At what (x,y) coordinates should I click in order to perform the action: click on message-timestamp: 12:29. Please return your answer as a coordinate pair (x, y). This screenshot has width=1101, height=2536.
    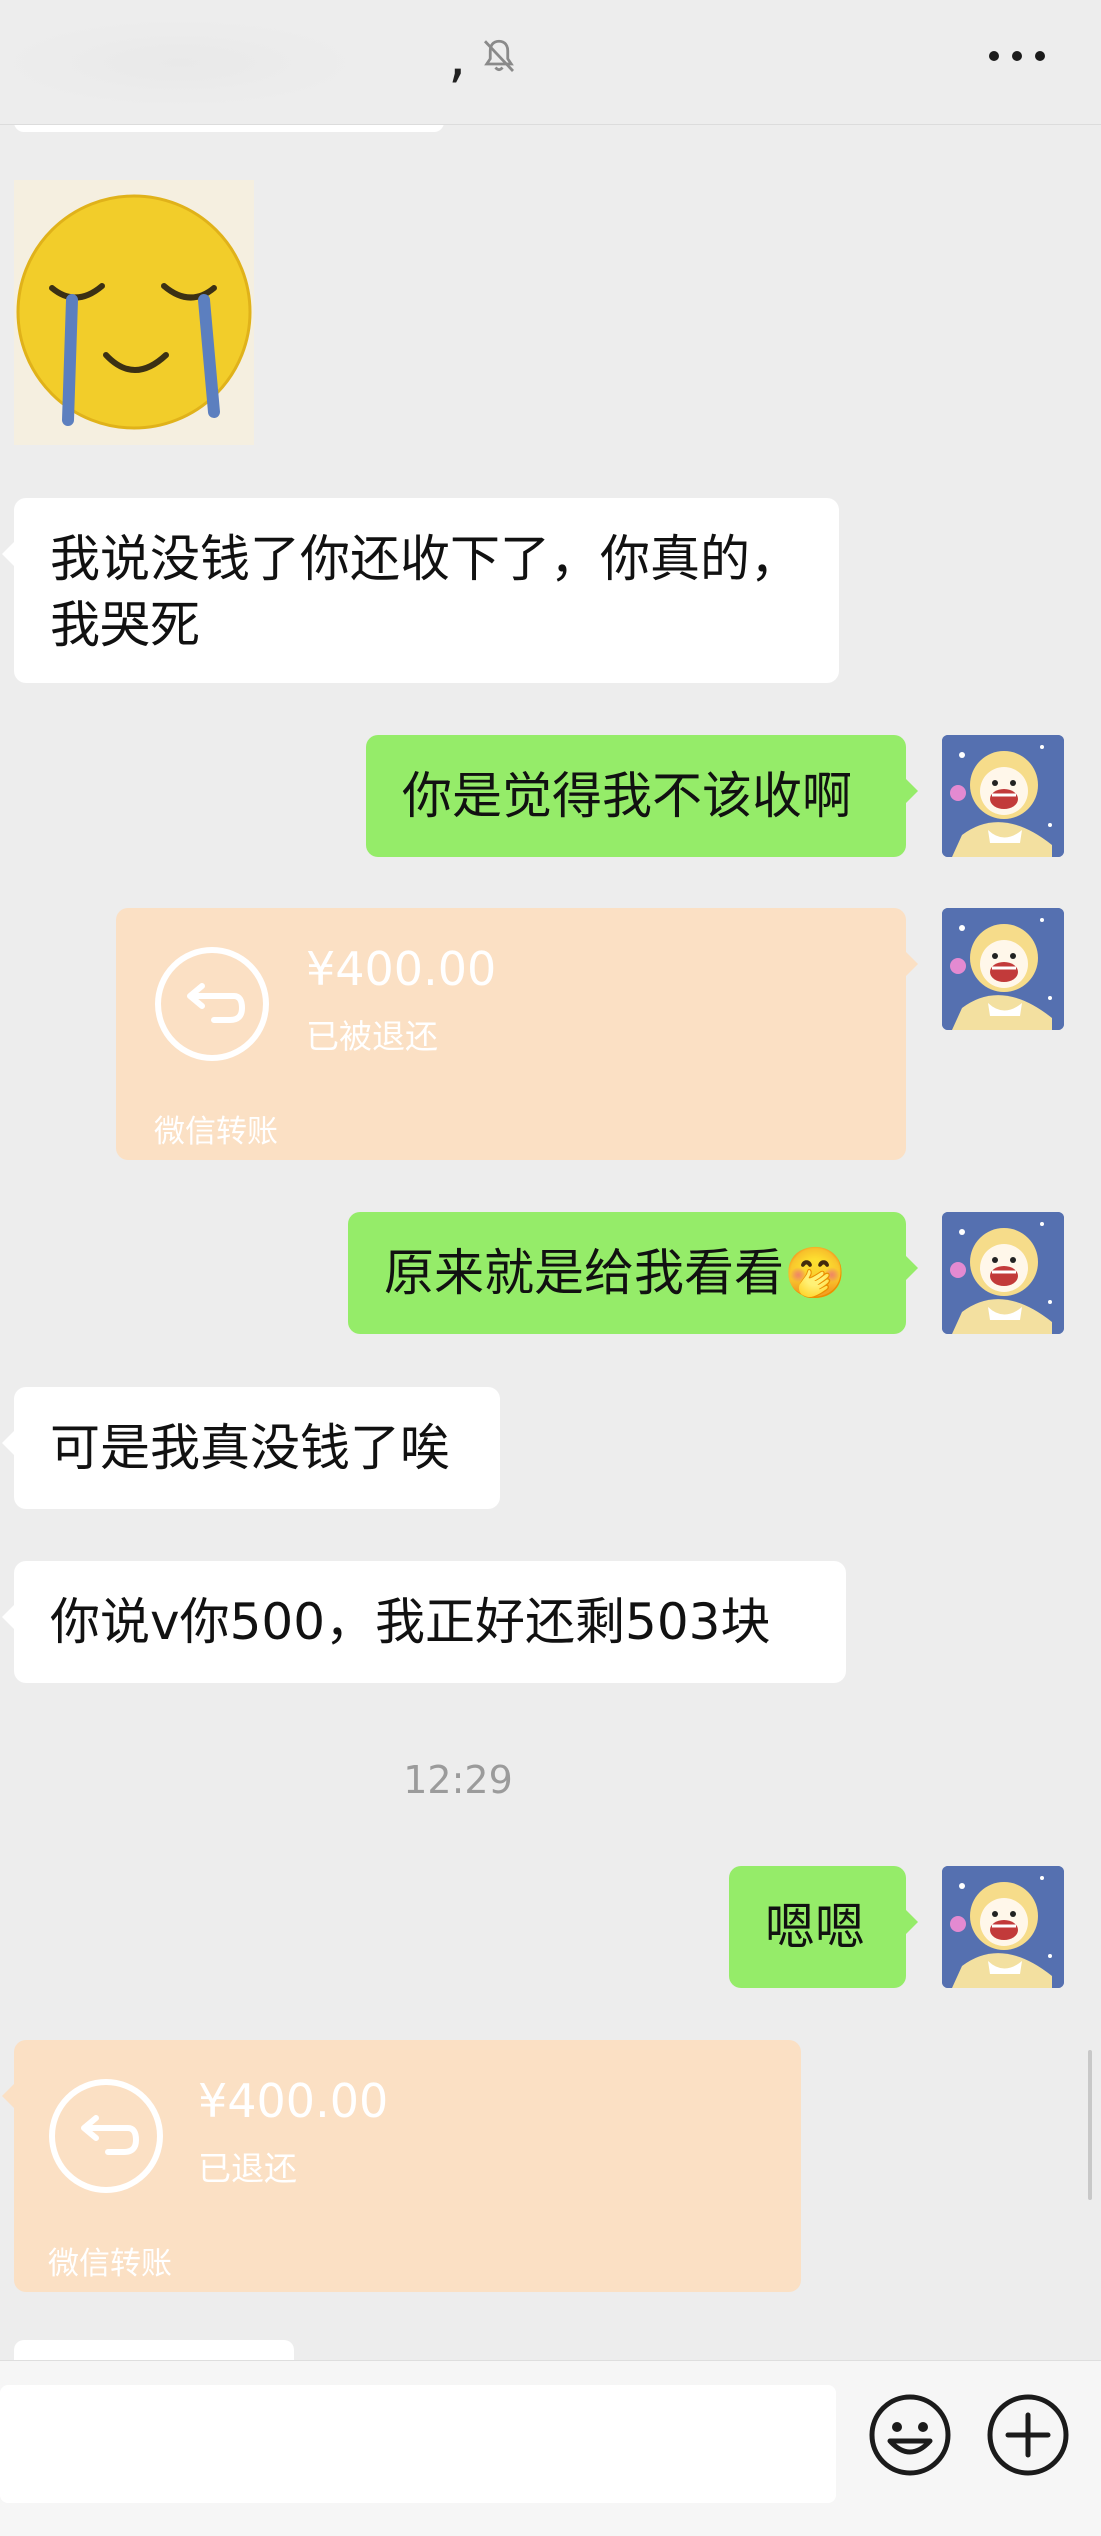
    Looking at the image, I should click on (458, 1780).